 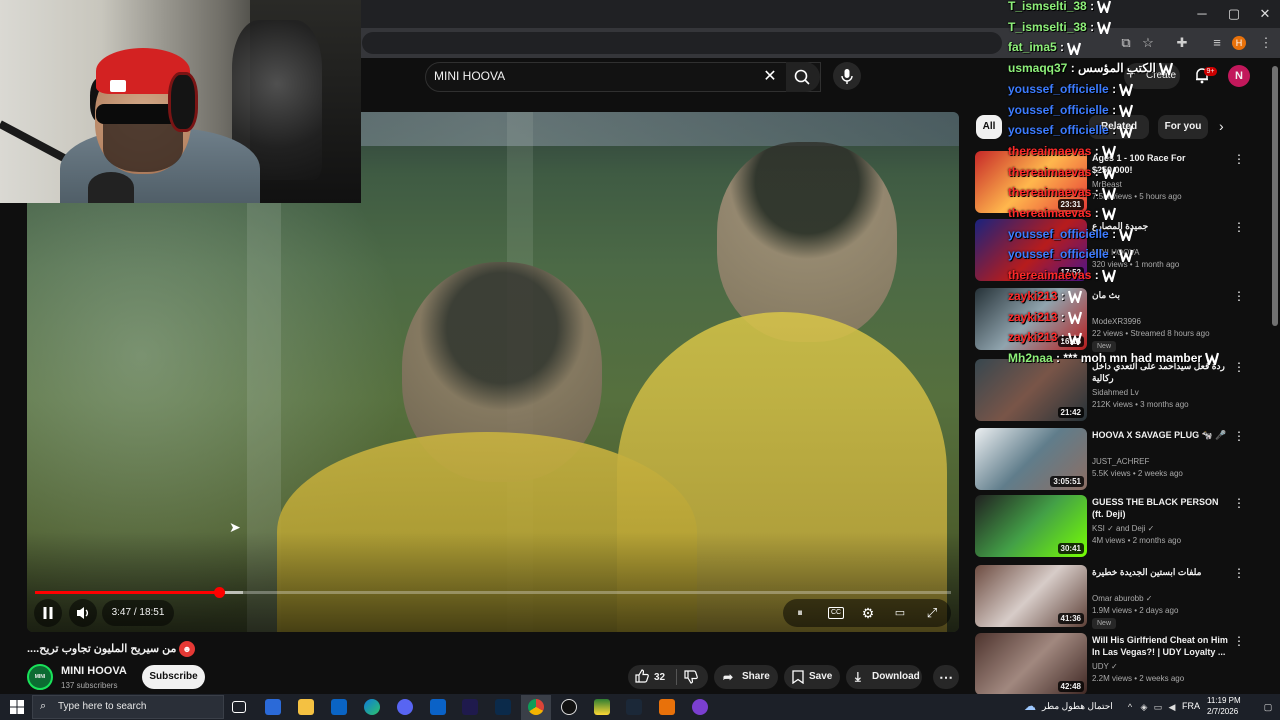 I want to click on save-button: Save, so click(x=812, y=677).